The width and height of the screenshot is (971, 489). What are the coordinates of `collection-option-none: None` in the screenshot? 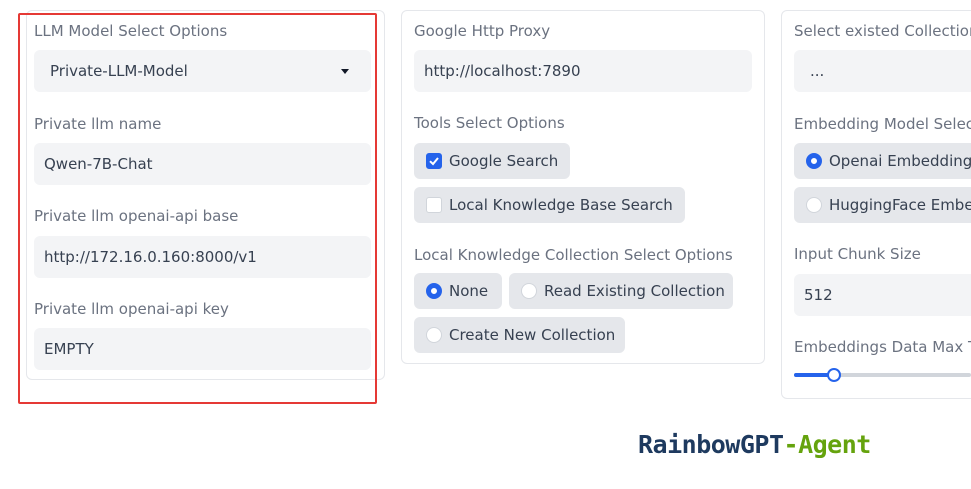 It's located at (458, 291).